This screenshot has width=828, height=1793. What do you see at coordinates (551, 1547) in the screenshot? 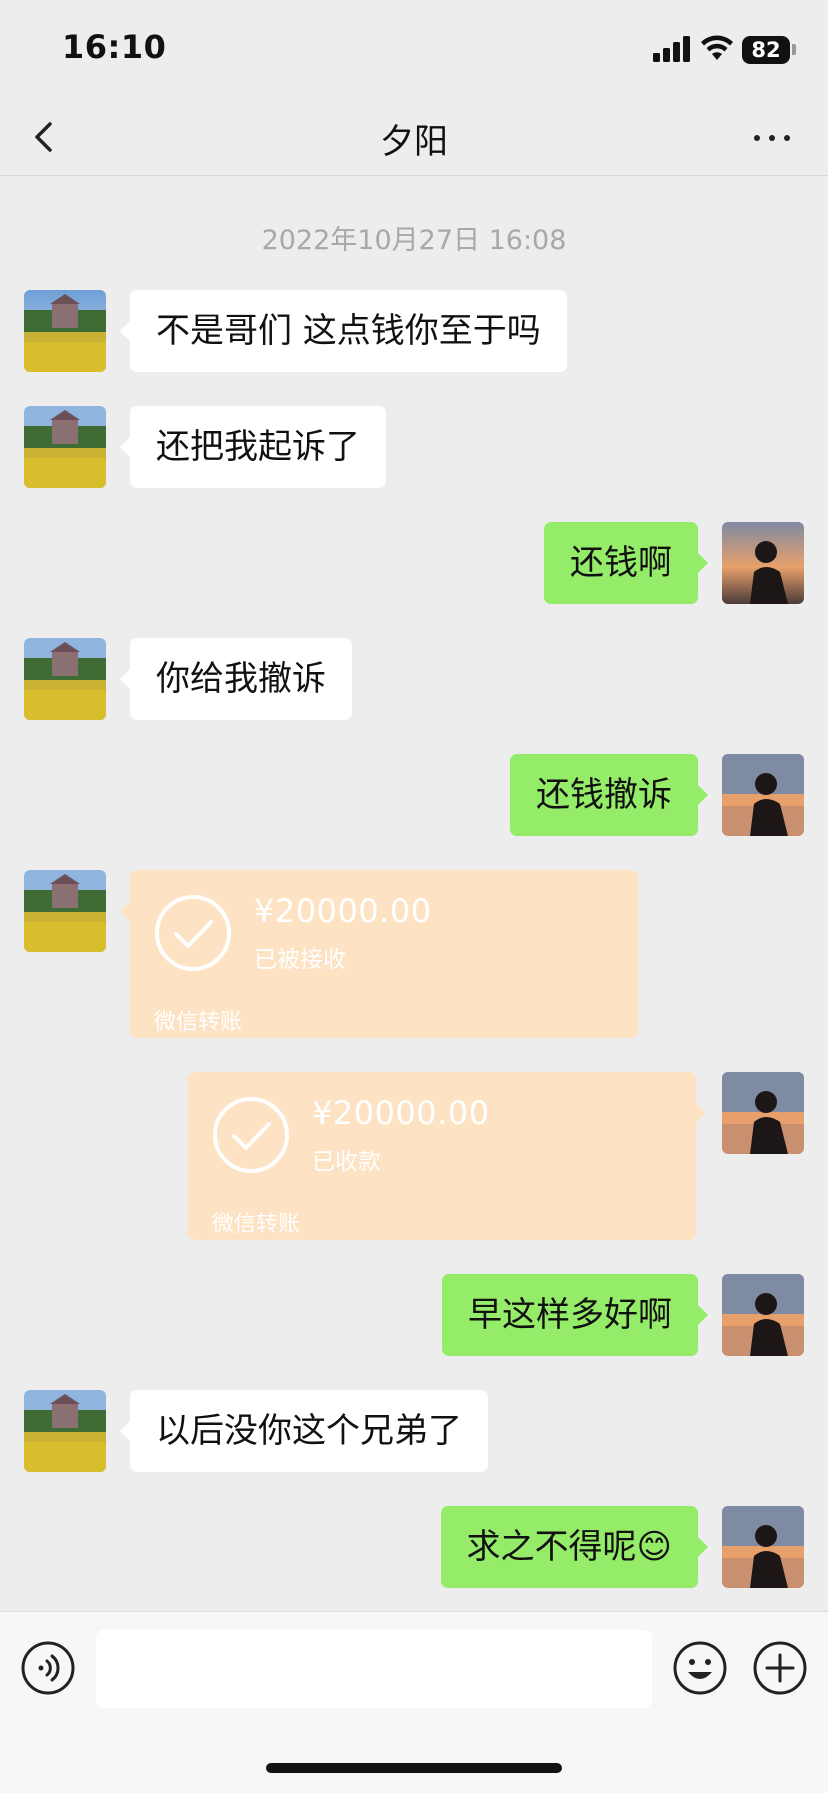
I see `message-text: 求之不得呢` at bounding box center [551, 1547].